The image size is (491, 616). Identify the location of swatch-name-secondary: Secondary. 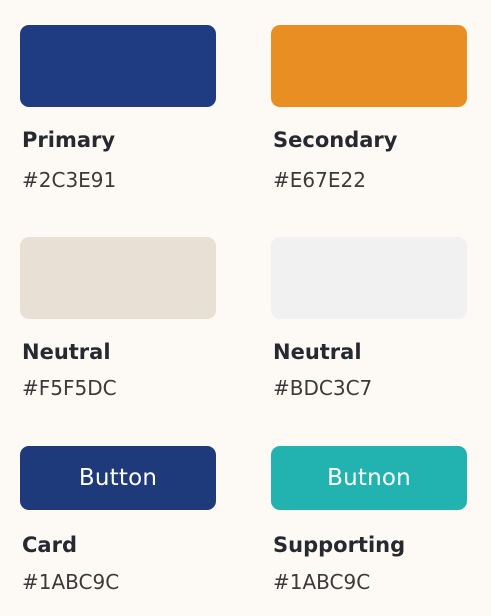
(335, 140).